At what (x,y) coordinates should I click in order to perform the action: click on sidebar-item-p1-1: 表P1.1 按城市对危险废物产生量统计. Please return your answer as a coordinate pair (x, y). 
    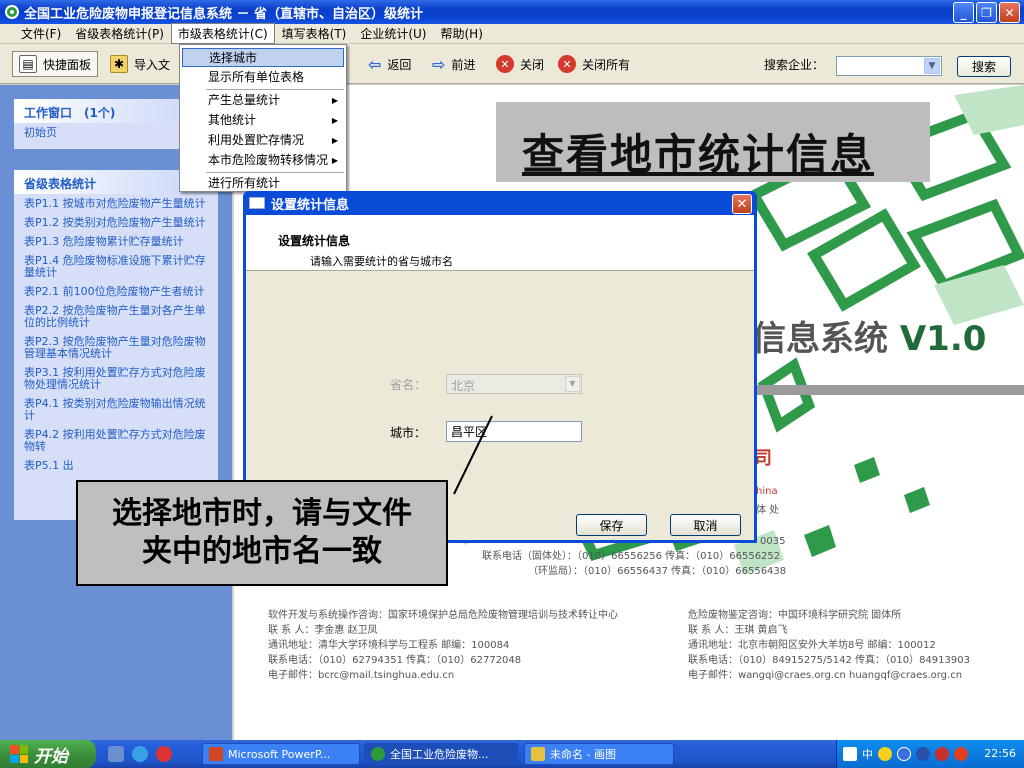
    Looking at the image, I should click on (116, 204).